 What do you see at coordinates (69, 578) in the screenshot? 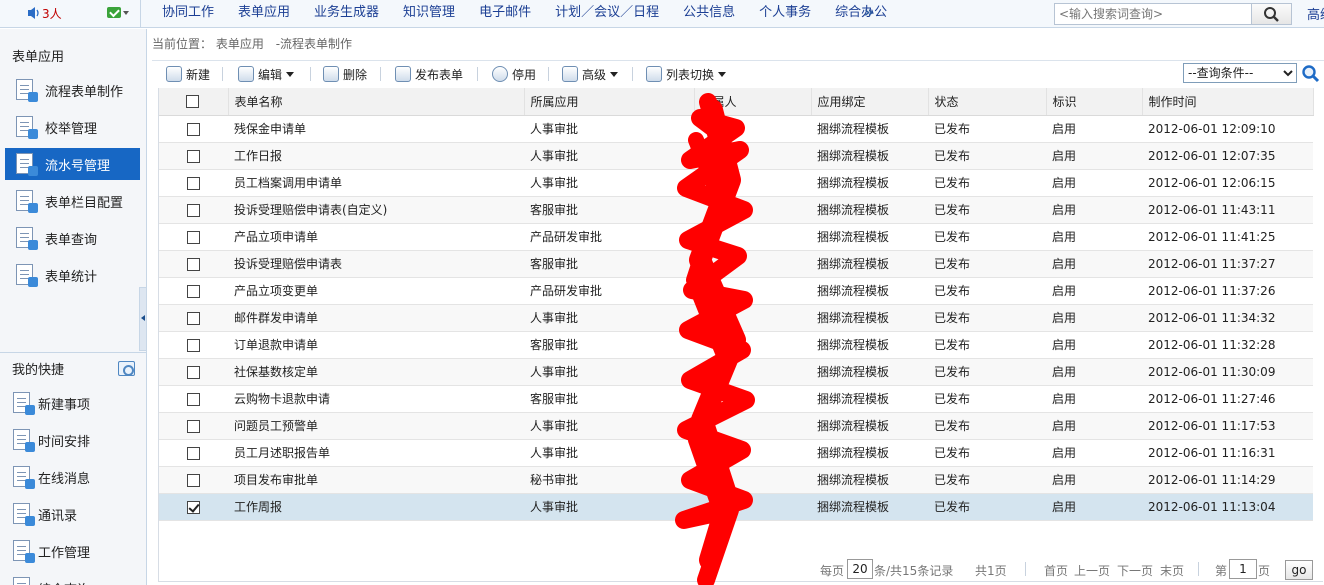
I see `shortcut-item: 综合查询` at bounding box center [69, 578].